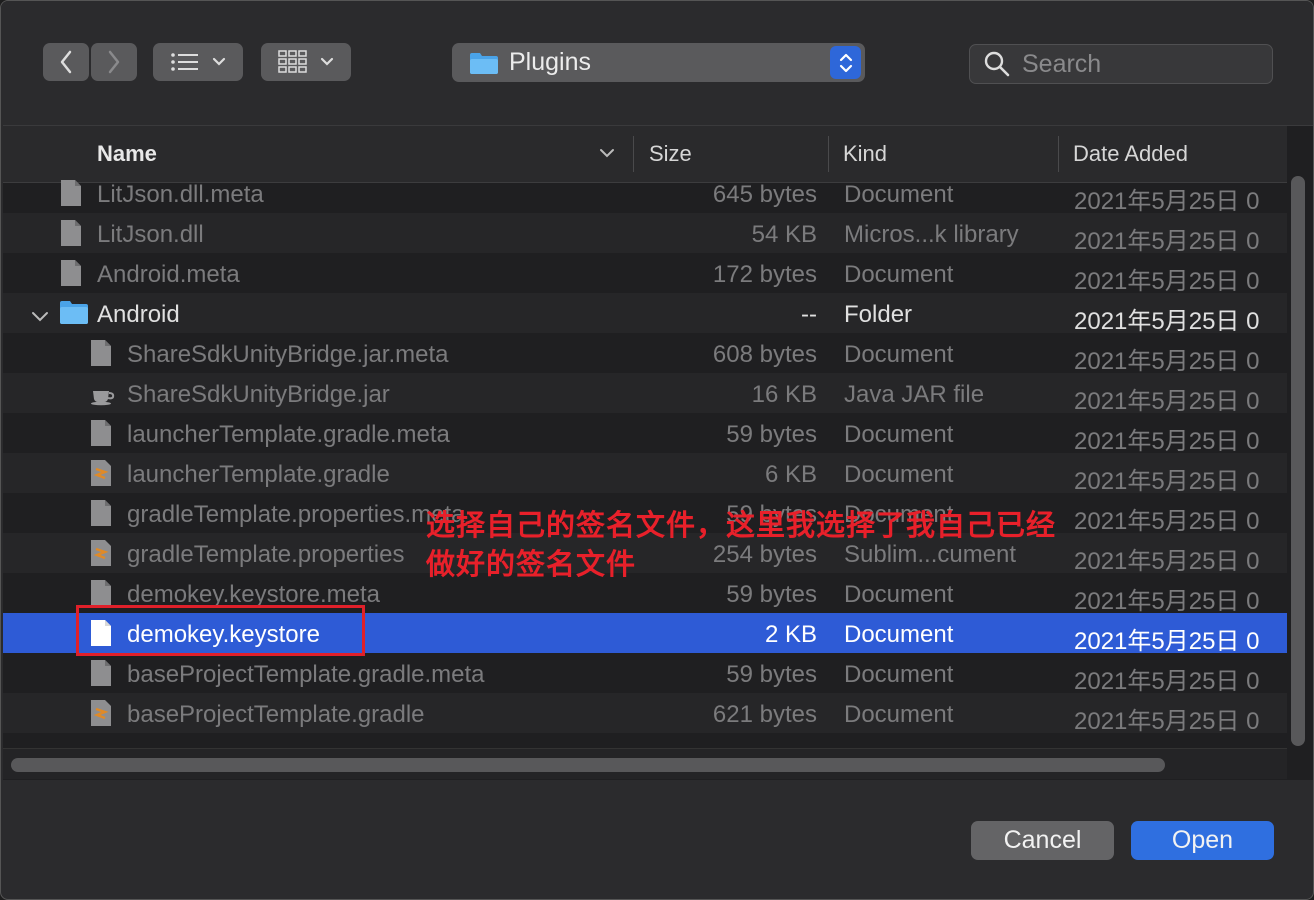 Image resolution: width=1314 pixels, height=900 pixels. What do you see at coordinates (645, 314) in the screenshot?
I see `folder-row: Android -- Folder 2021年5月25日 0` at bounding box center [645, 314].